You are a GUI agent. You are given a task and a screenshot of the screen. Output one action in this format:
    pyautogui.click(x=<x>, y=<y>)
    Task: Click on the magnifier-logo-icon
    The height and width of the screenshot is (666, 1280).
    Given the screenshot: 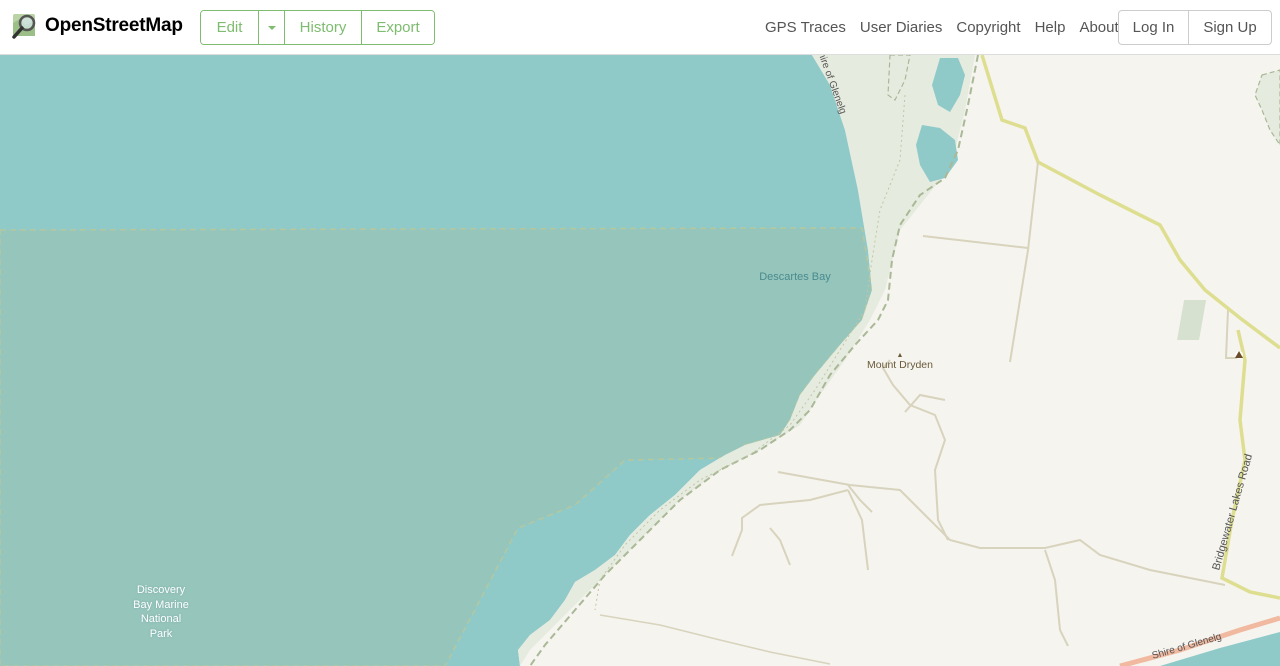 What is the action you would take?
    pyautogui.click(x=24, y=26)
    